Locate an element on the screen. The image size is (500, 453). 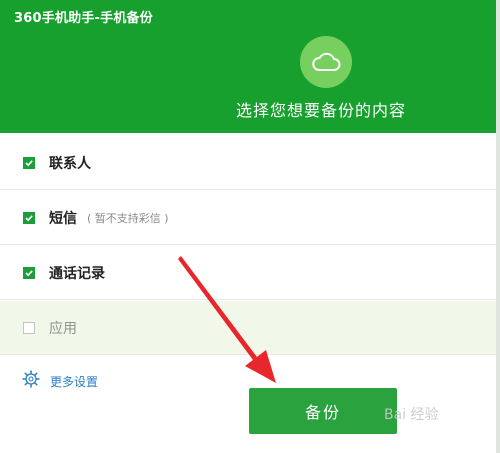
backup-button: 备份 is located at coordinates (323, 411).